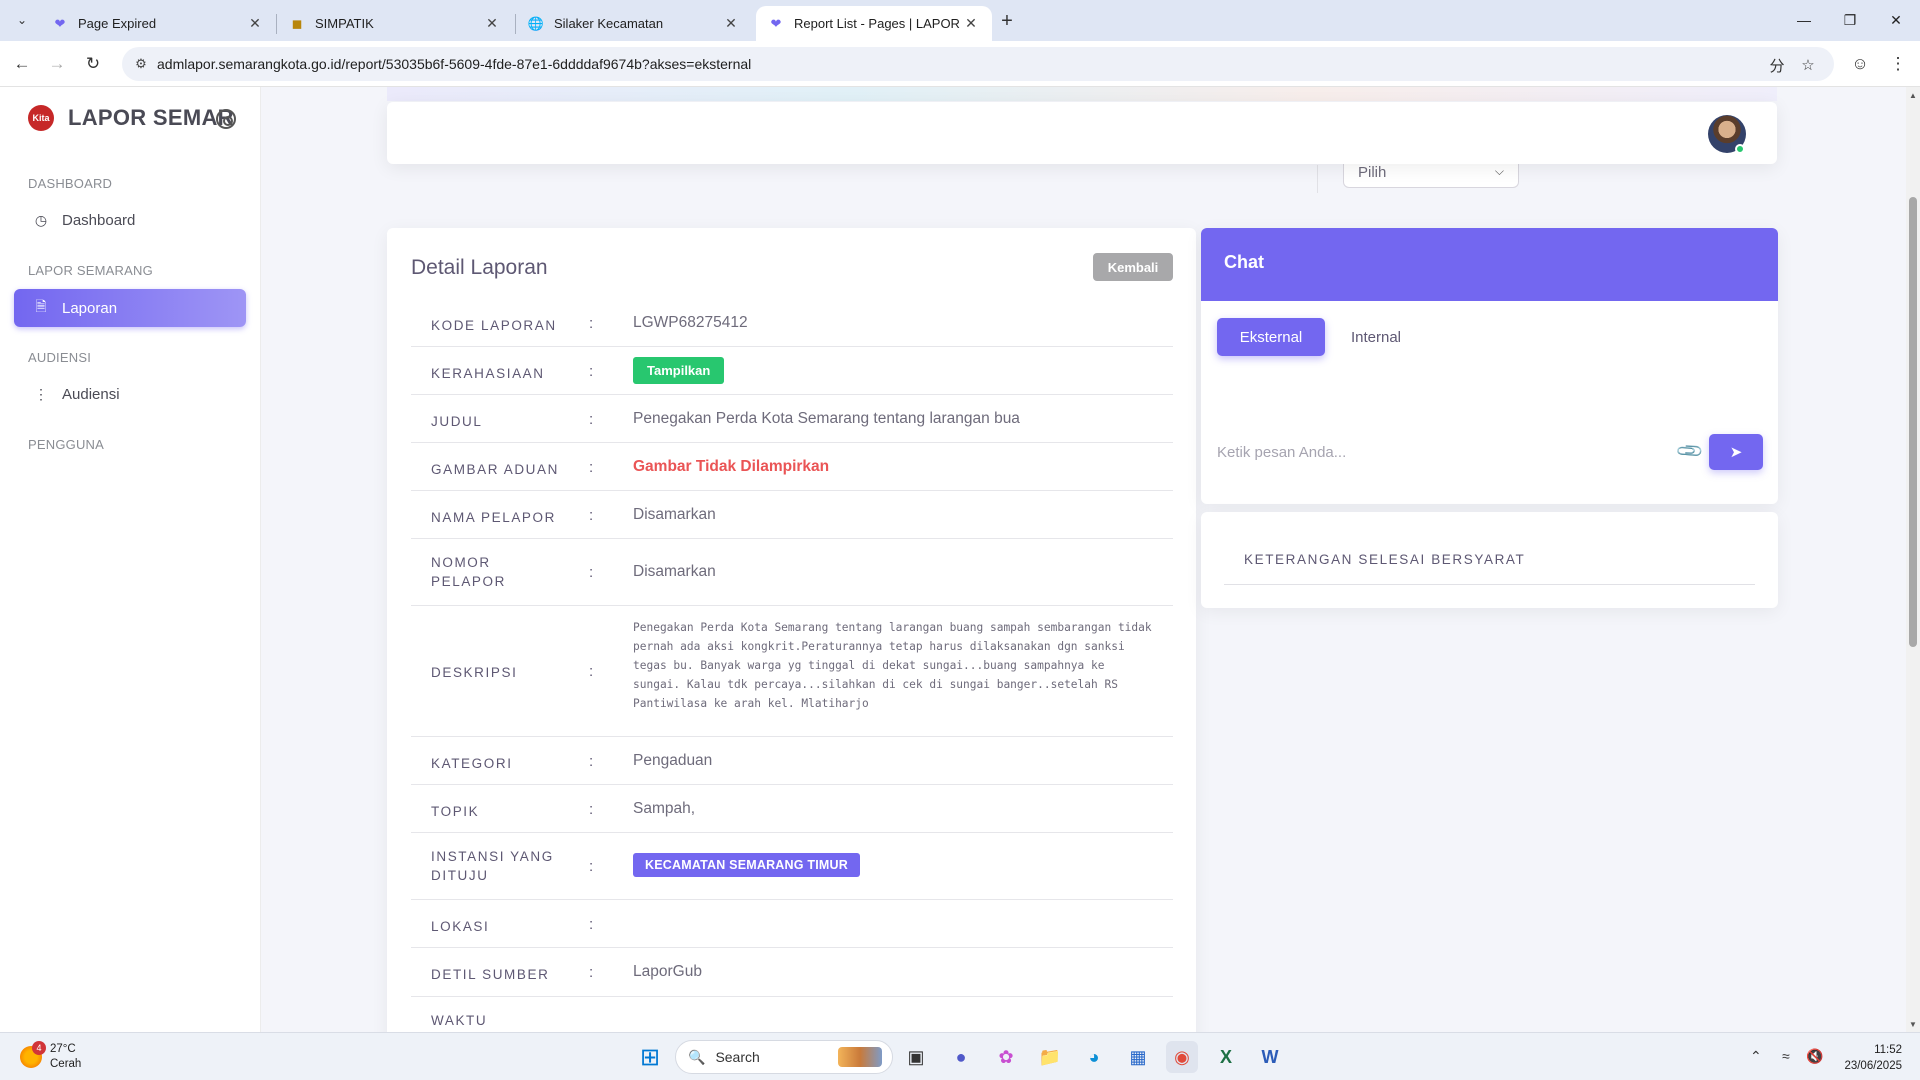  What do you see at coordinates (1007, 21) in the screenshot?
I see `new-tab-button: +` at bounding box center [1007, 21].